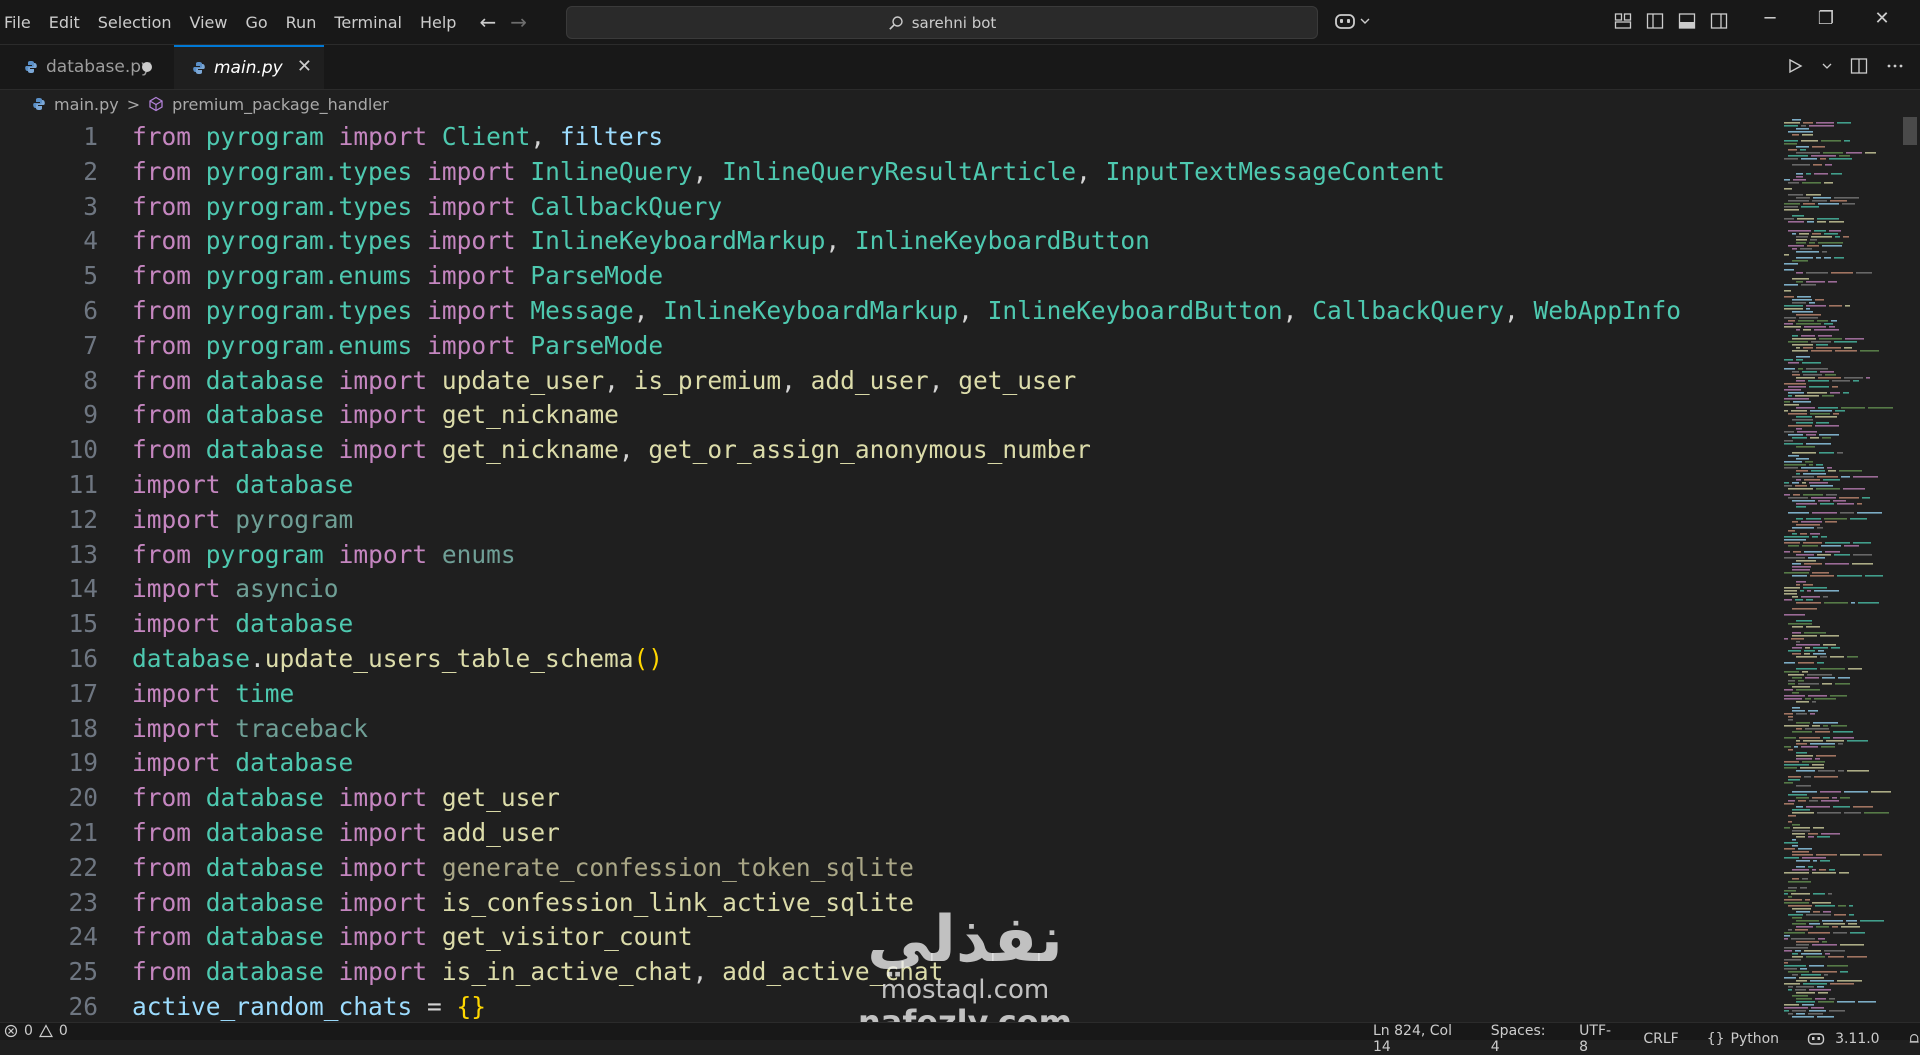  Describe the element at coordinates (438, 22) in the screenshot. I see `menu-help: Help` at that location.